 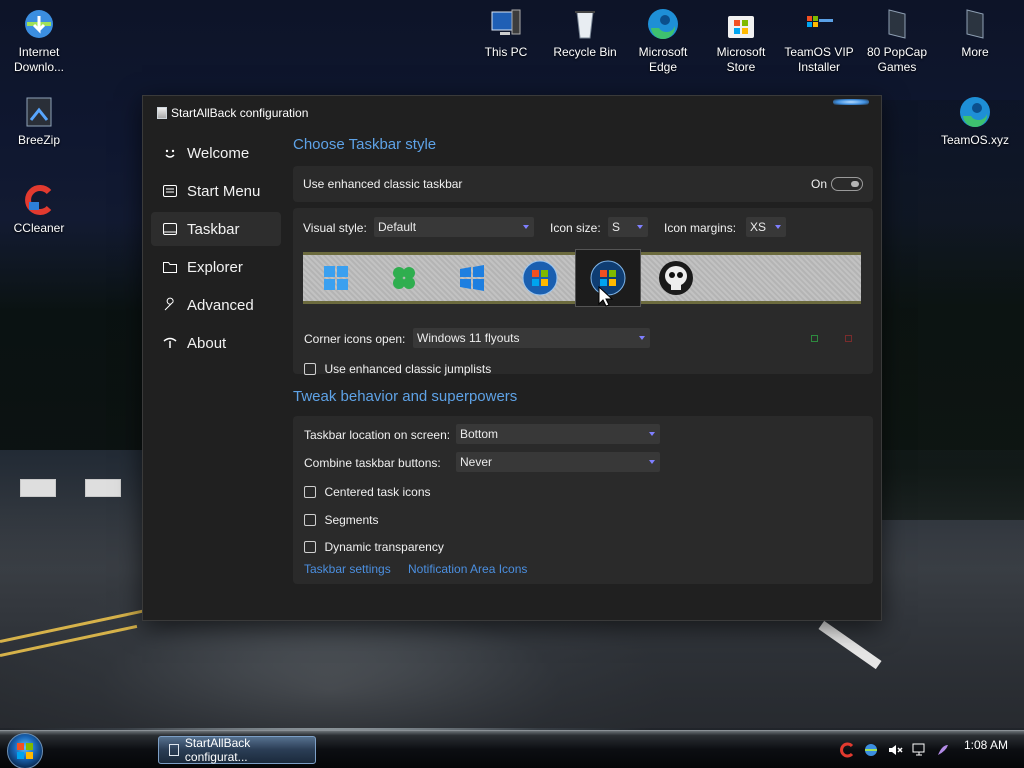 What do you see at coordinates (558, 462) in the screenshot?
I see `combine-buttons-select: Never` at bounding box center [558, 462].